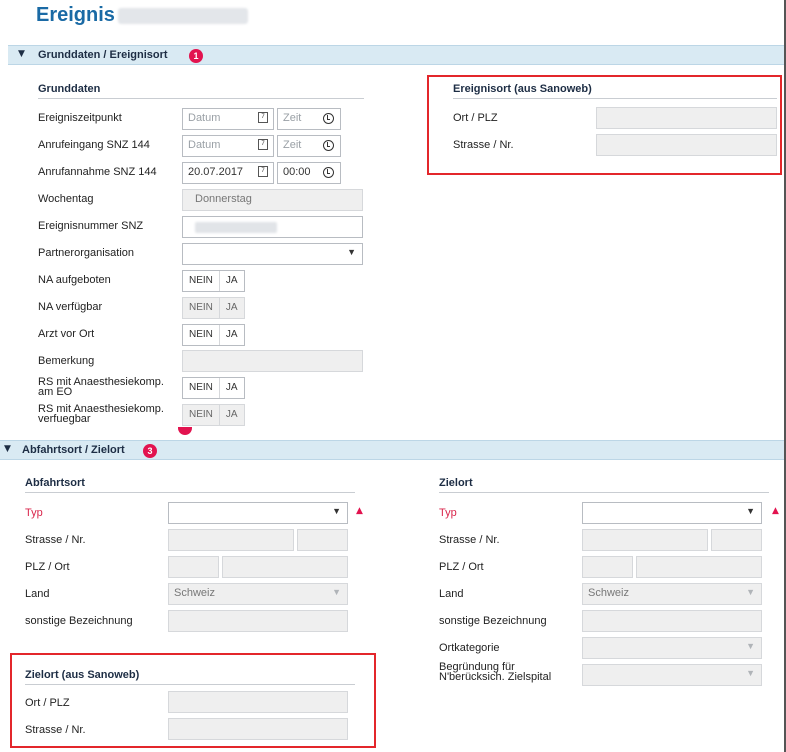  Describe the element at coordinates (285, 567) in the screenshot. I see `abfahrtsort-ort-field` at that location.